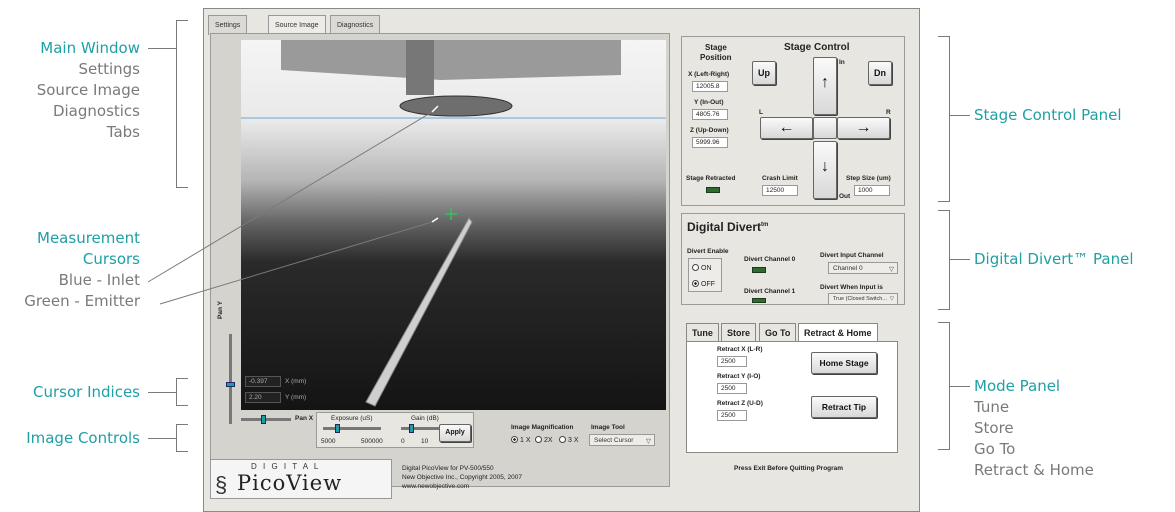 The height and width of the screenshot is (512, 1175). Describe the element at coordinates (770, 291) in the screenshot. I see `divert-channel-1-label: Divert Channel 1` at that location.